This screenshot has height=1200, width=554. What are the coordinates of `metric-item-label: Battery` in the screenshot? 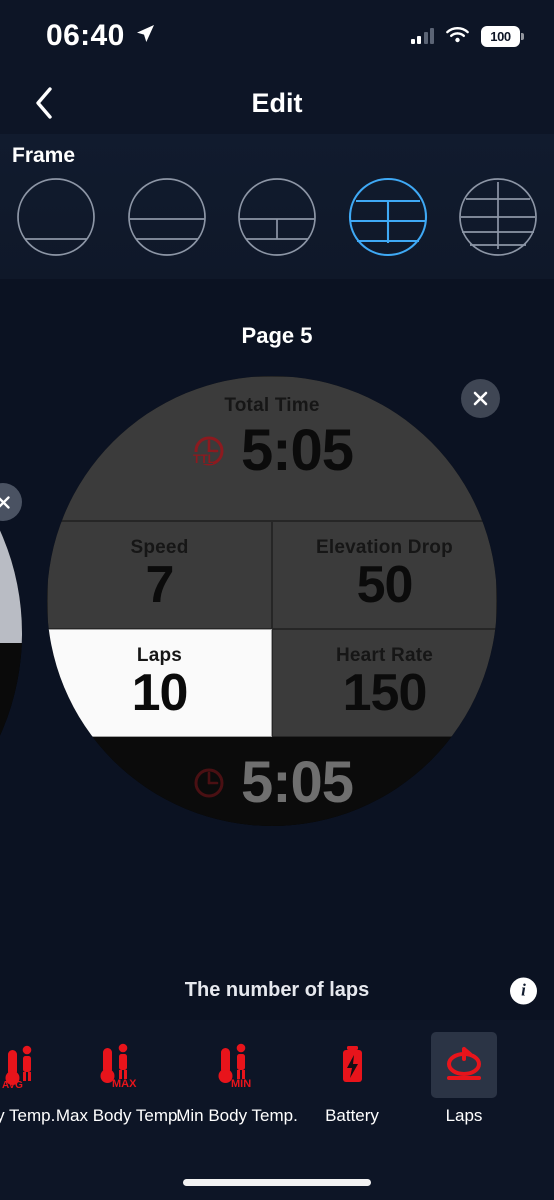 It's located at (352, 1115).